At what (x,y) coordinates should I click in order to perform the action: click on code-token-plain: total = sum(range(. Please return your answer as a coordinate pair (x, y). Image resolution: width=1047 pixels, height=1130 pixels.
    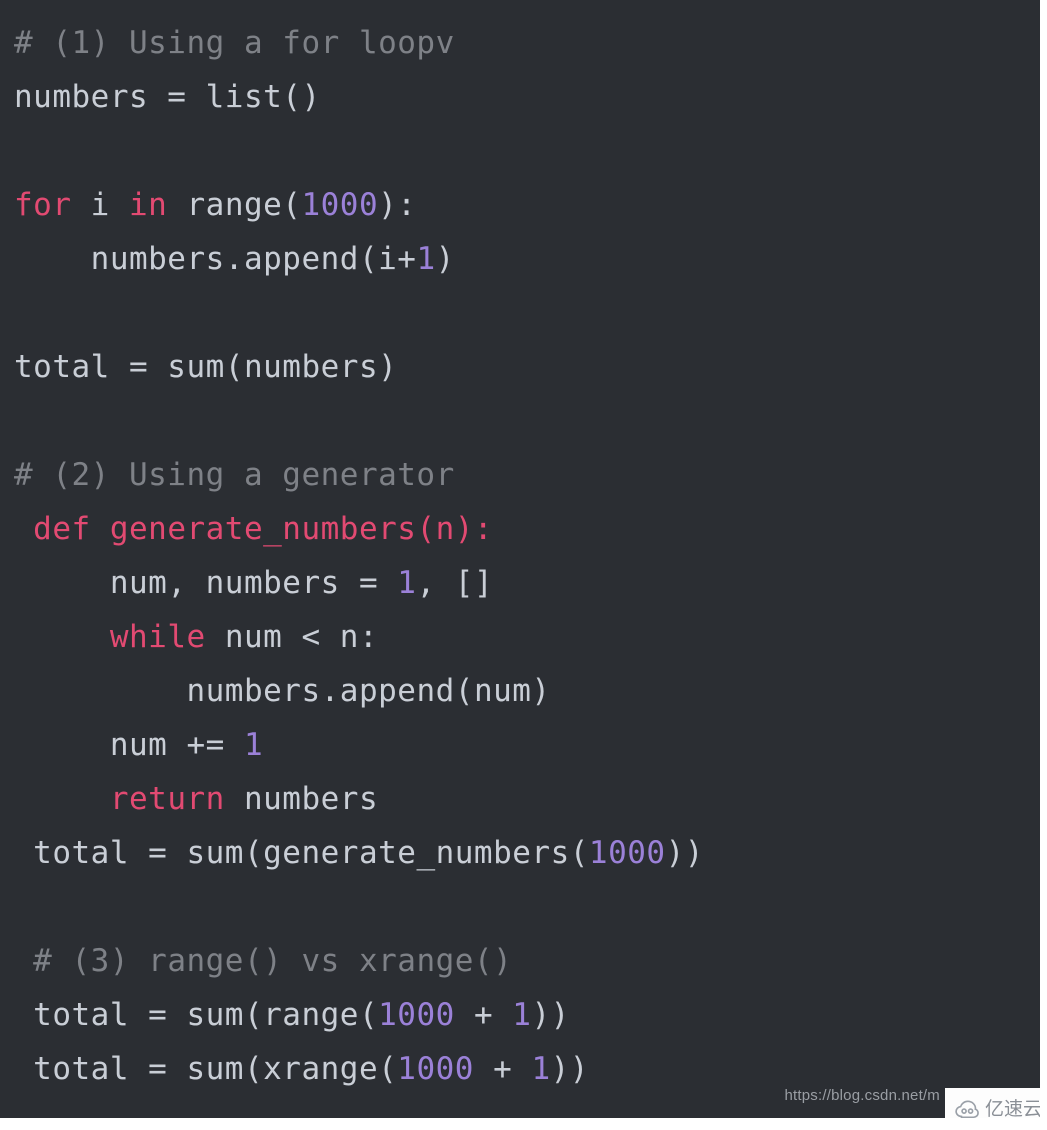
    Looking at the image, I should click on (206, 1015).